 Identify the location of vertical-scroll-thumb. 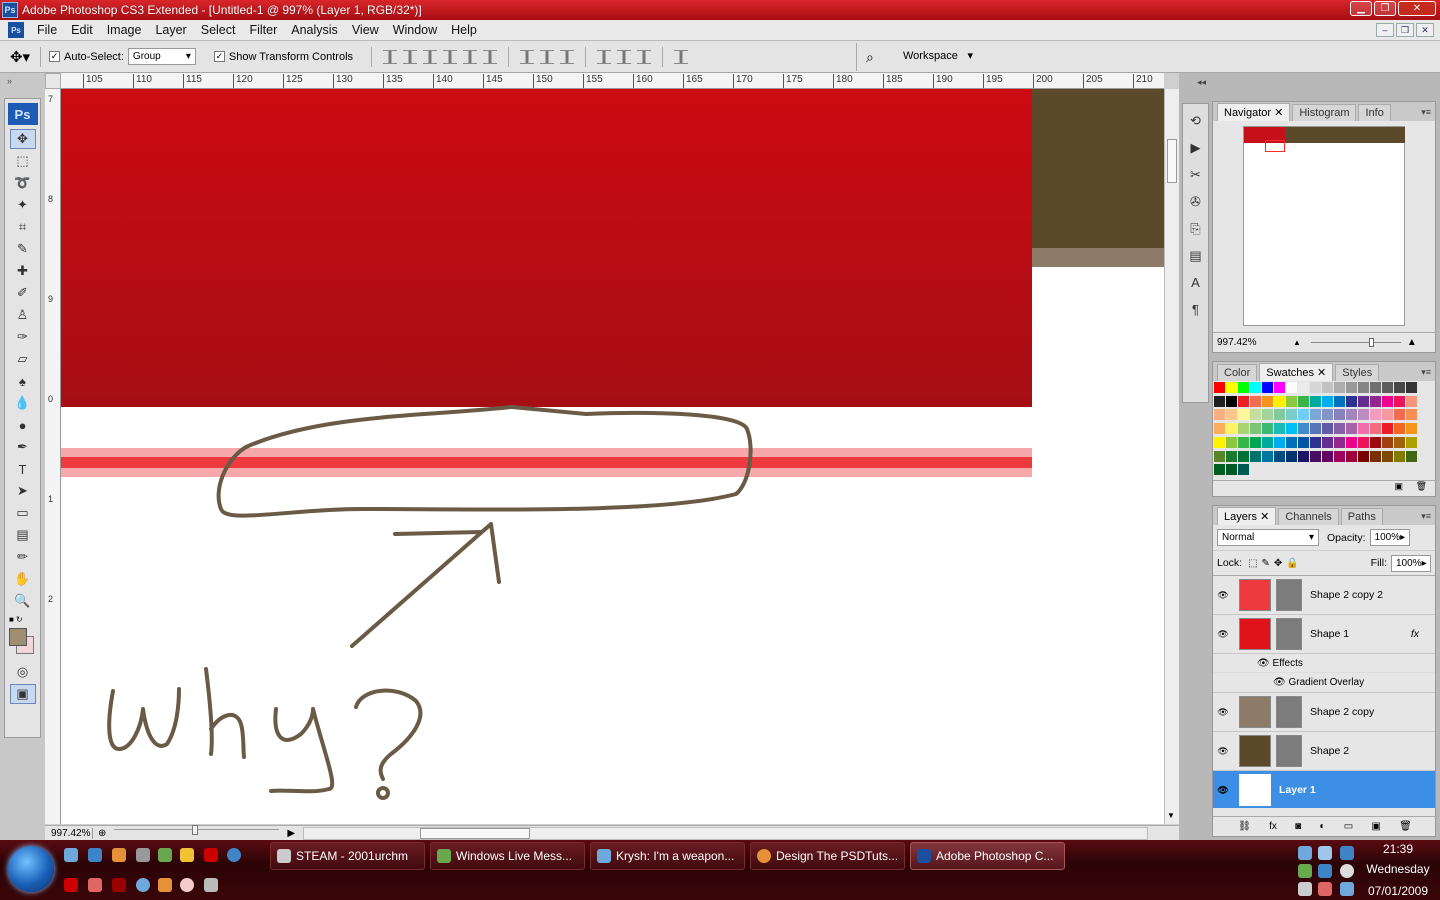
(1172, 161).